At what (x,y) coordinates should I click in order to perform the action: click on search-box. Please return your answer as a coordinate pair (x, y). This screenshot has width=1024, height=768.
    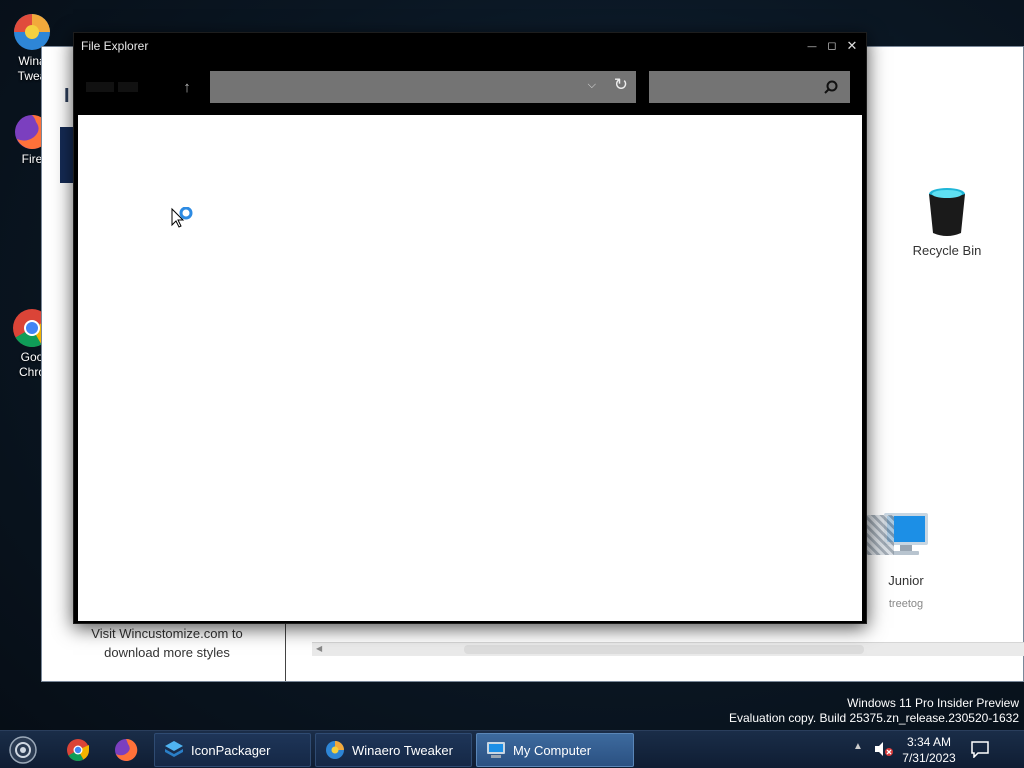
    Looking at the image, I should click on (749, 87).